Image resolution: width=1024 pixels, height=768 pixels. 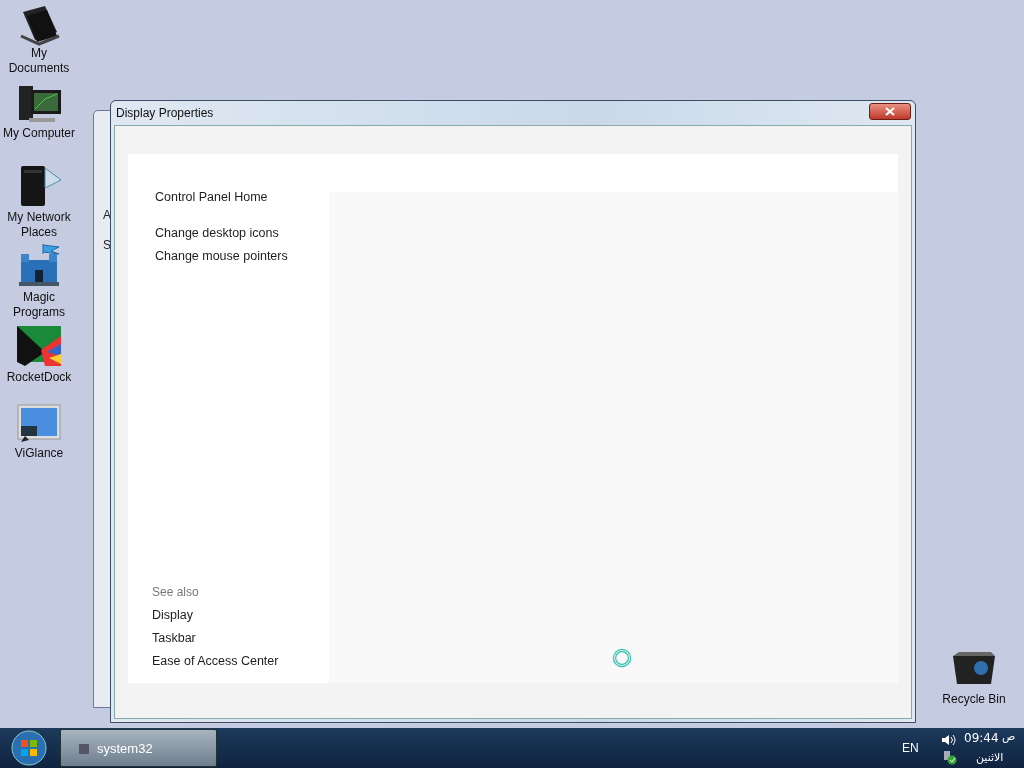 I want to click on desktop-icon-label: My Documents, so click(x=39, y=61).